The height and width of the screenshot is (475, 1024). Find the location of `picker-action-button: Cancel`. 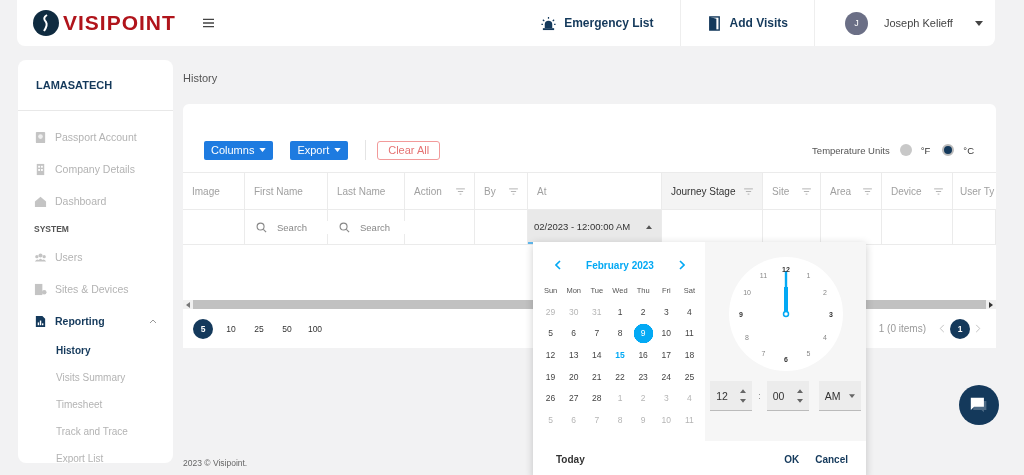

picker-action-button: Cancel is located at coordinates (831, 459).